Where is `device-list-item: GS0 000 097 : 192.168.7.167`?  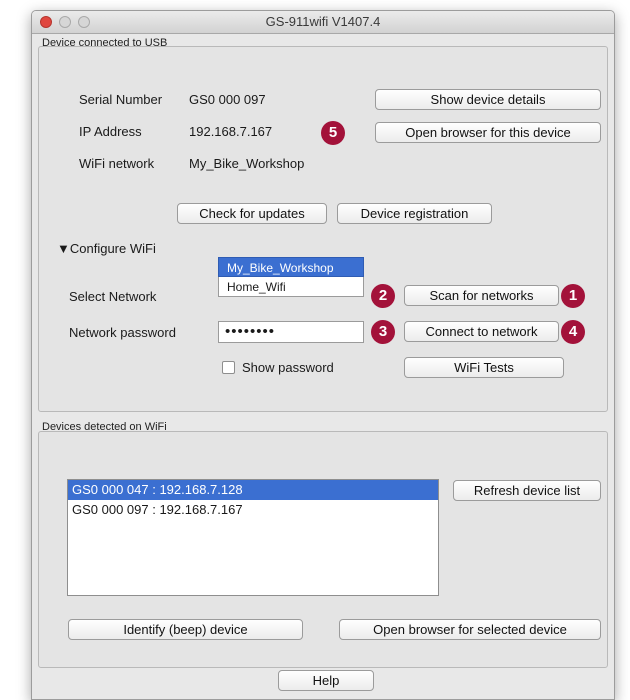 device-list-item: GS0 000 097 : 192.168.7.167 is located at coordinates (253, 510).